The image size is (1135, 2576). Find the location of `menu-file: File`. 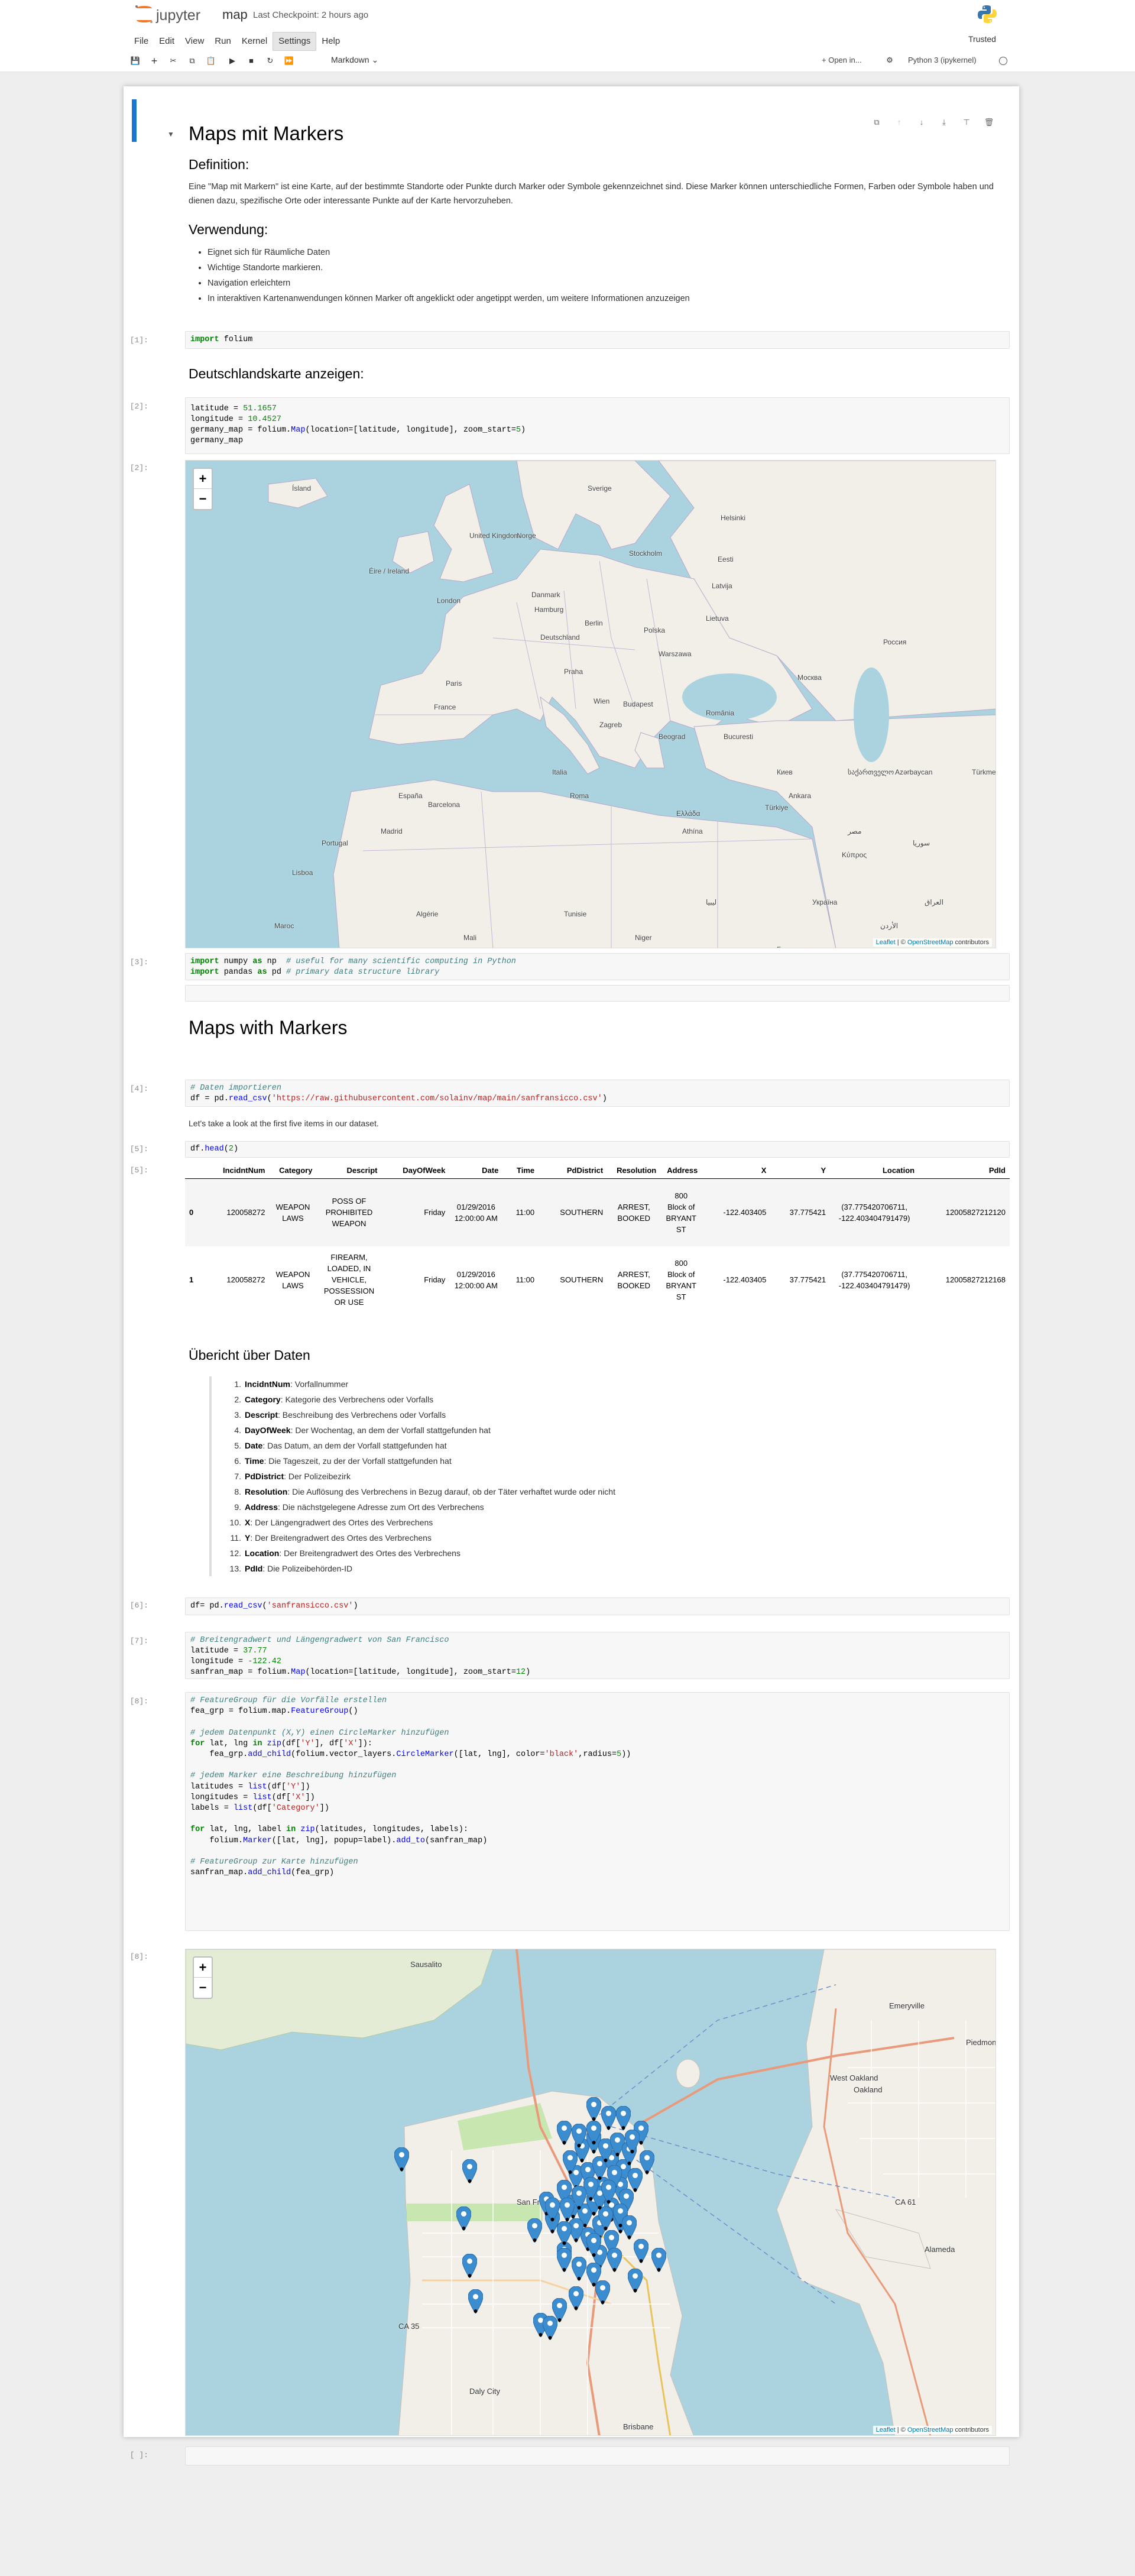

menu-file: File is located at coordinates (141, 41).